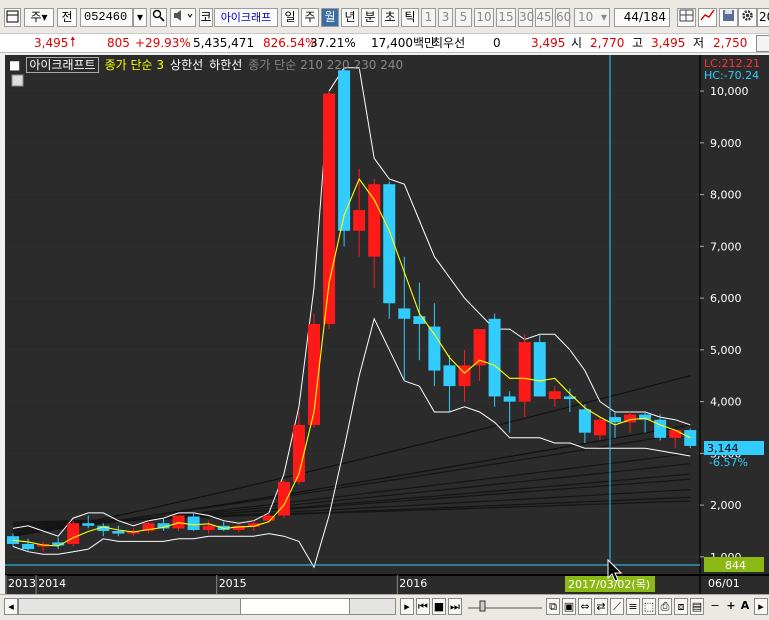  What do you see at coordinates (39, 17) in the screenshot?
I see `market-select: 주▾` at bounding box center [39, 17].